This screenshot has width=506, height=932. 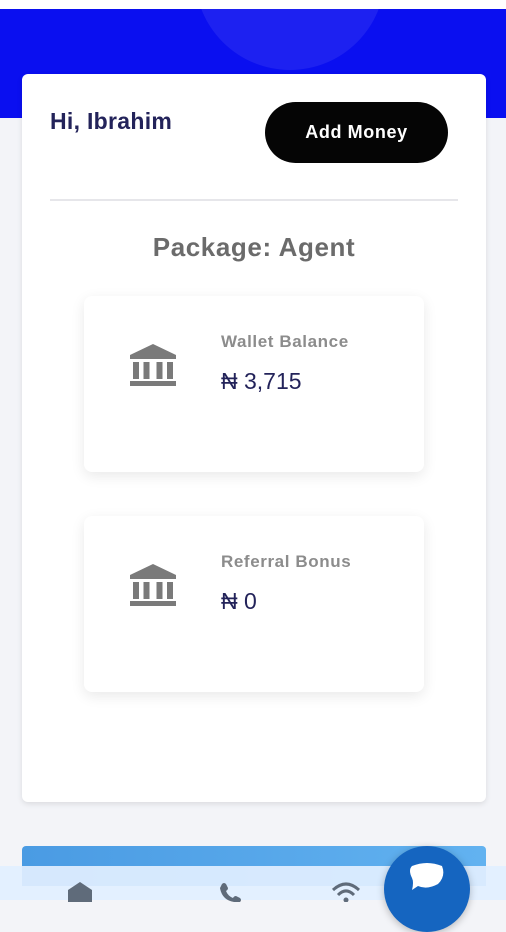 I want to click on add-money-button: Add Money, so click(x=356, y=132).